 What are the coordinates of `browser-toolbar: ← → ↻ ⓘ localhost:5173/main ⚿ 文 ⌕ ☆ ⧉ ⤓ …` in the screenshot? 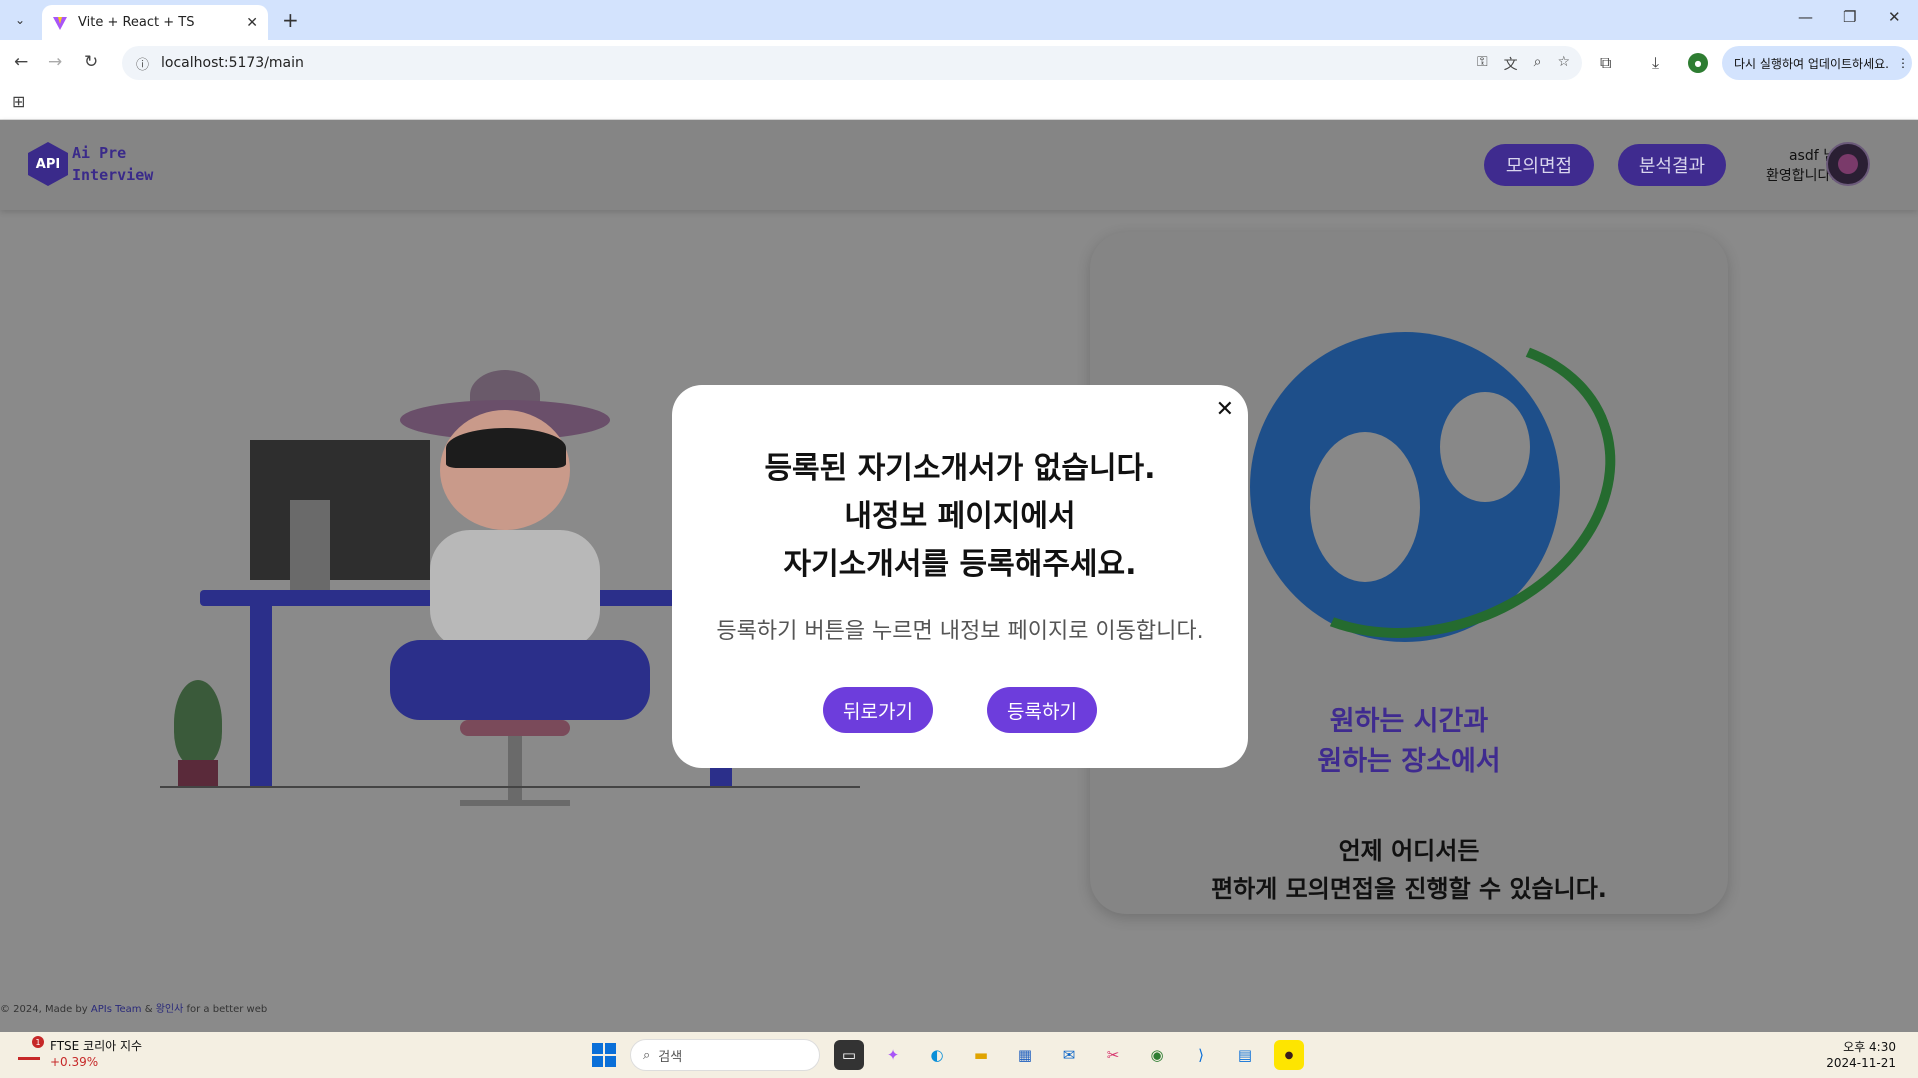 It's located at (959, 63).